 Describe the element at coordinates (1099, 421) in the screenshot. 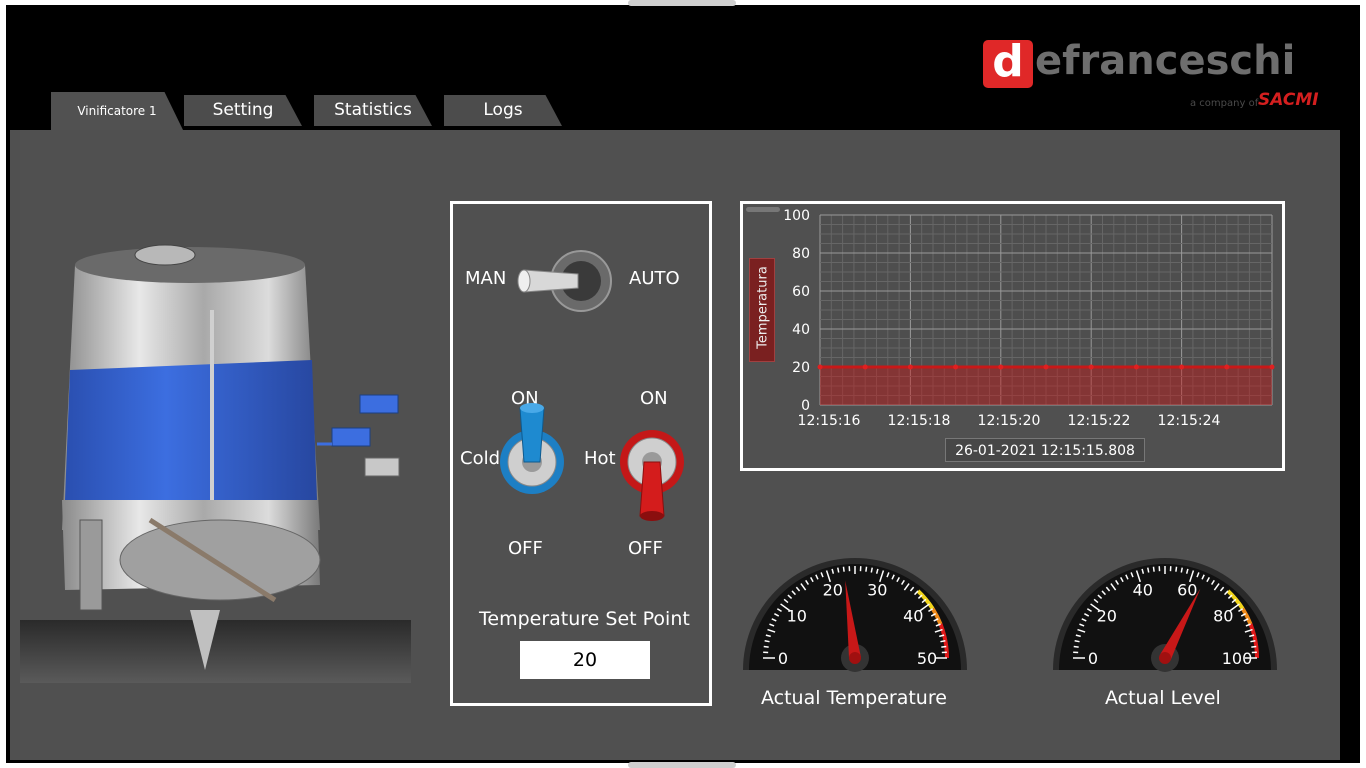

I see `x-tick-label: 12:15:22` at that location.